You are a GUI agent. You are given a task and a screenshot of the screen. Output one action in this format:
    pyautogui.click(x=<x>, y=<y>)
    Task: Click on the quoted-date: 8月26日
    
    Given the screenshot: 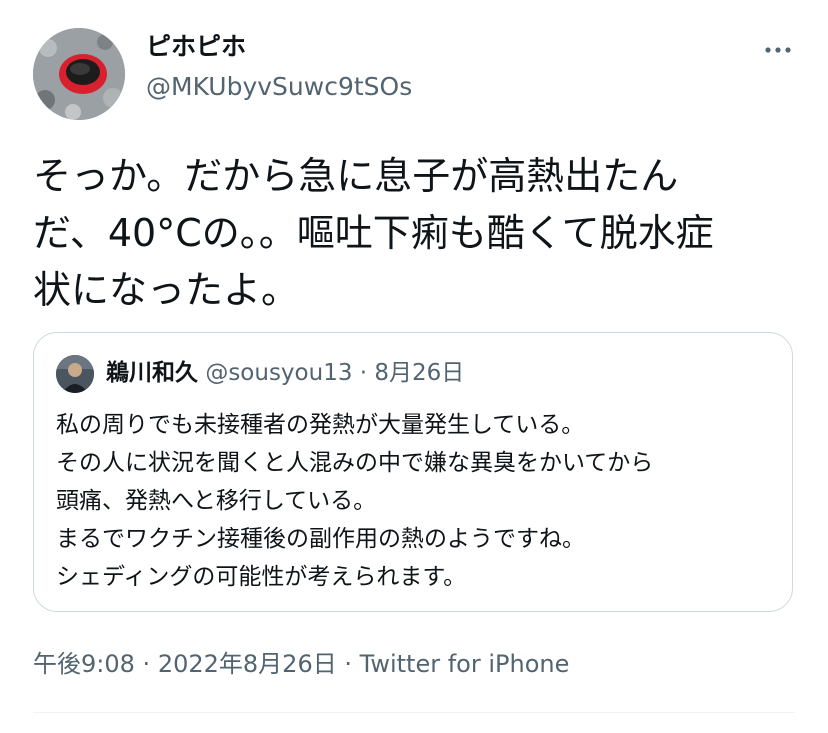 What is the action you would take?
    pyautogui.click(x=419, y=373)
    